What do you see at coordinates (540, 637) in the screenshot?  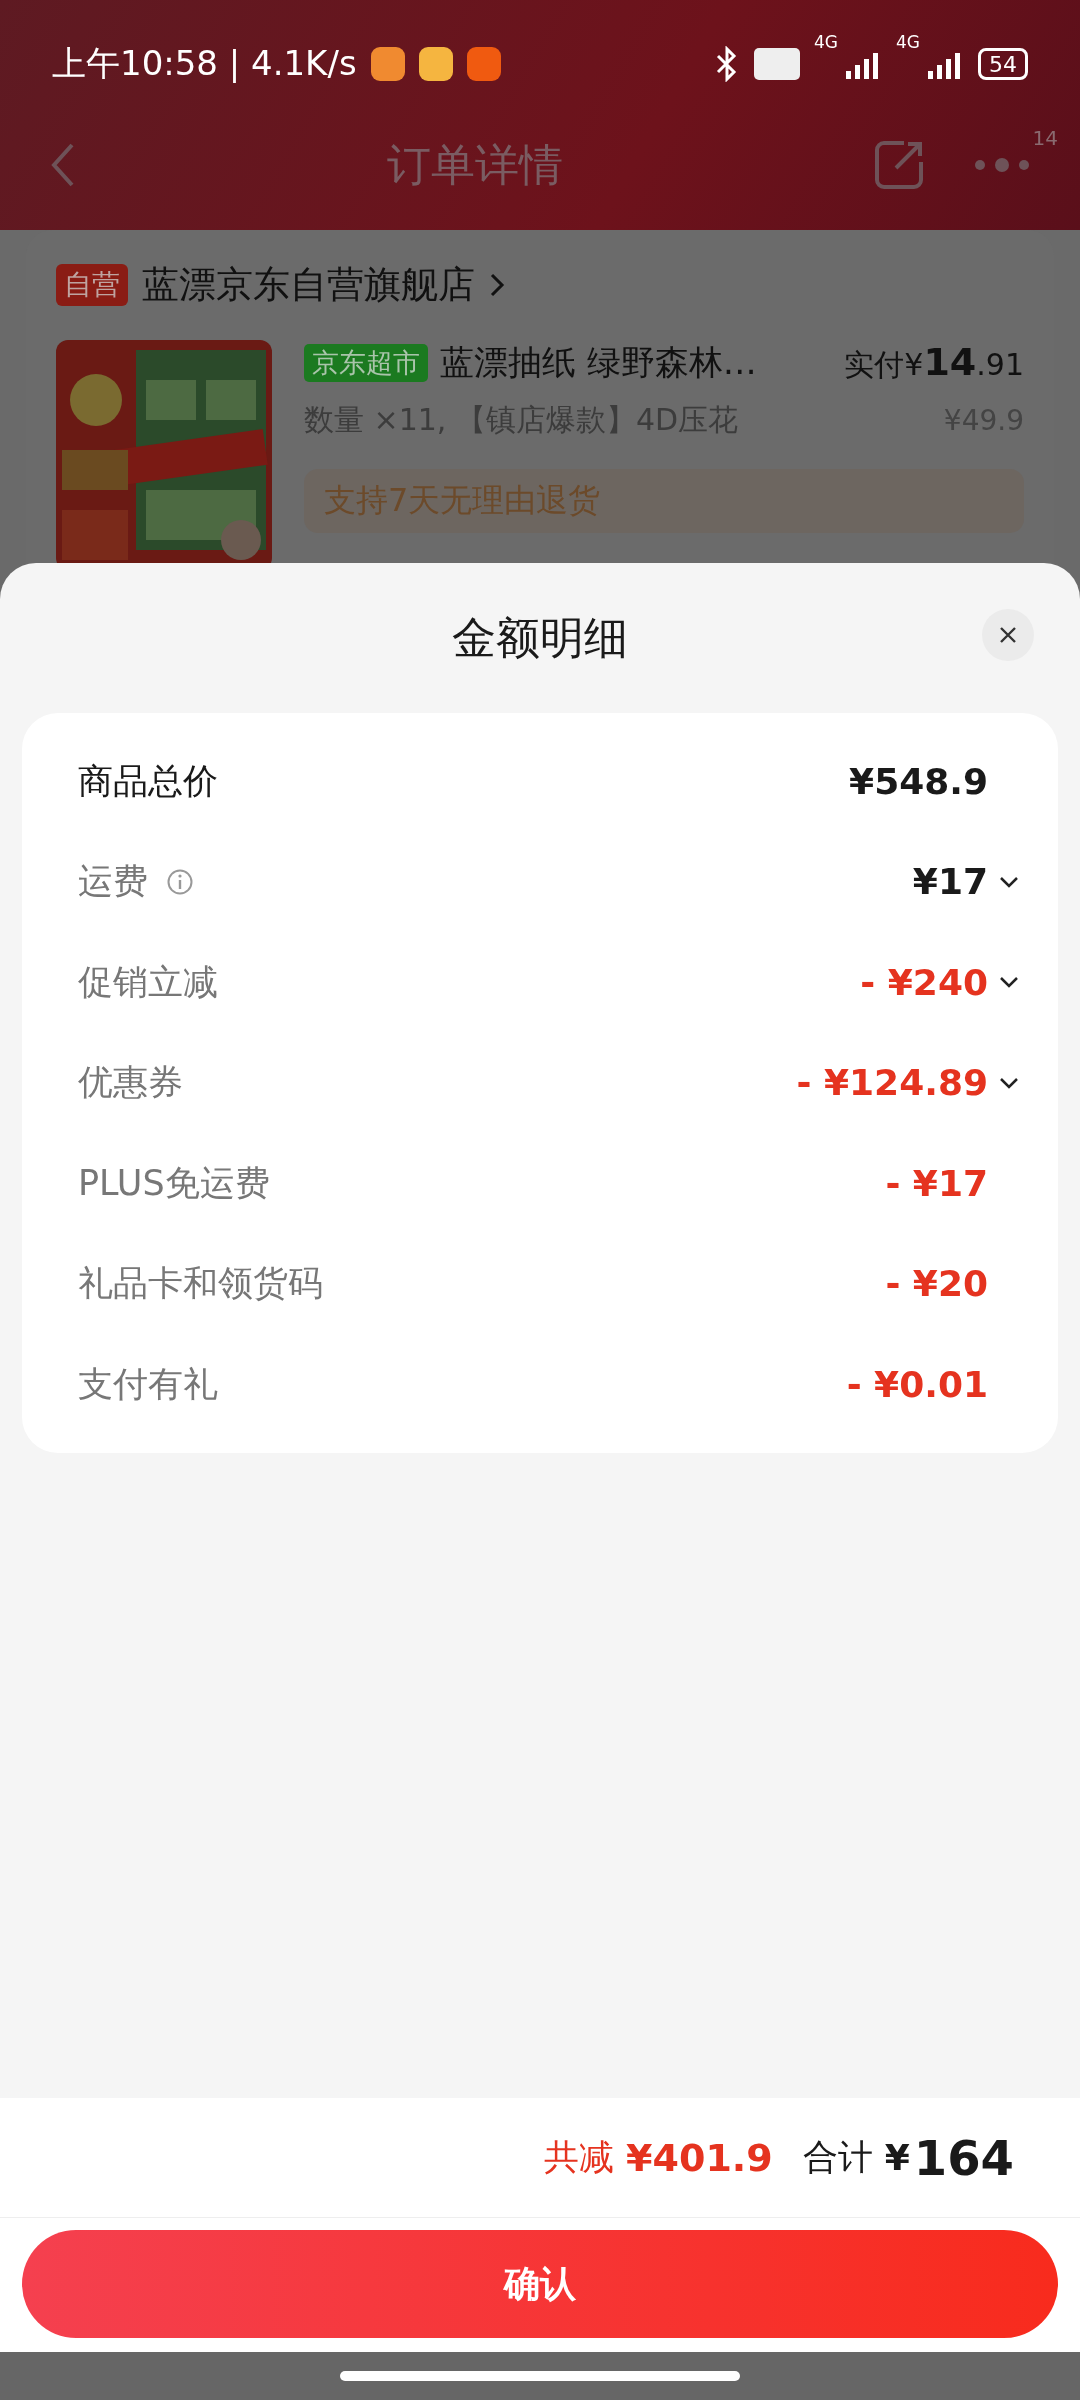 I see `sheet-title: 金额明细` at bounding box center [540, 637].